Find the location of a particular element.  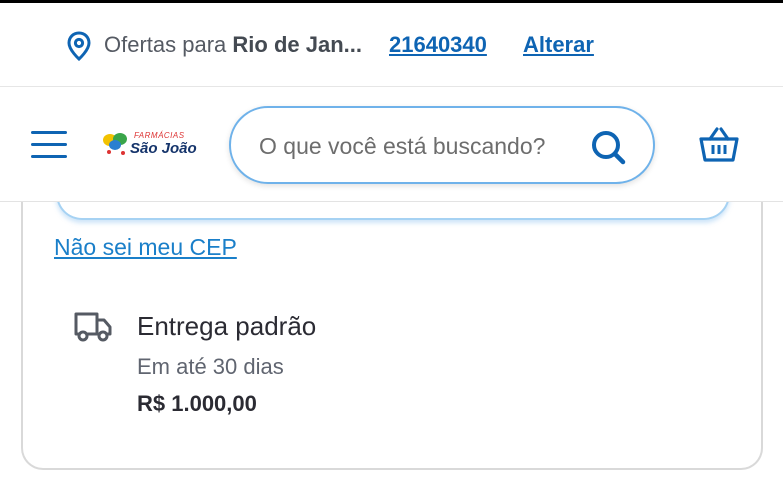

logo-top-text: FARMÁCIAS is located at coordinates (159, 135).